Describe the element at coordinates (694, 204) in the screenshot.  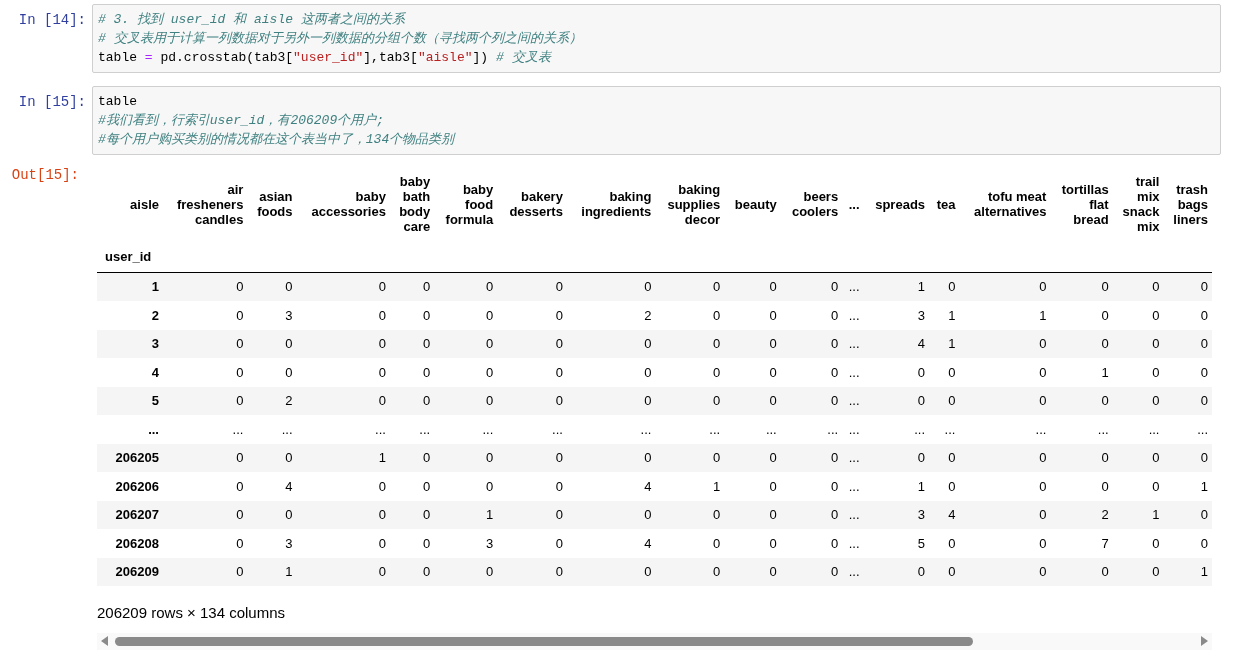
I see `column-header: baking supplies decor` at that location.